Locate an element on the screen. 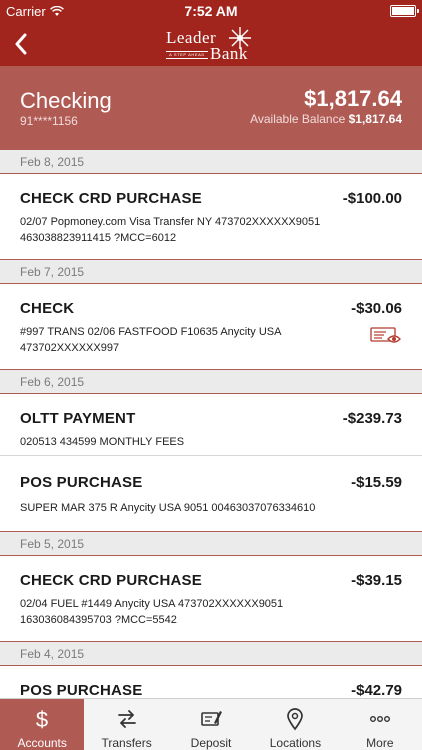 Image resolution: width=422 pixels, height=750 pixels. dollar-icon: $ is located at coordinates (42, 719).